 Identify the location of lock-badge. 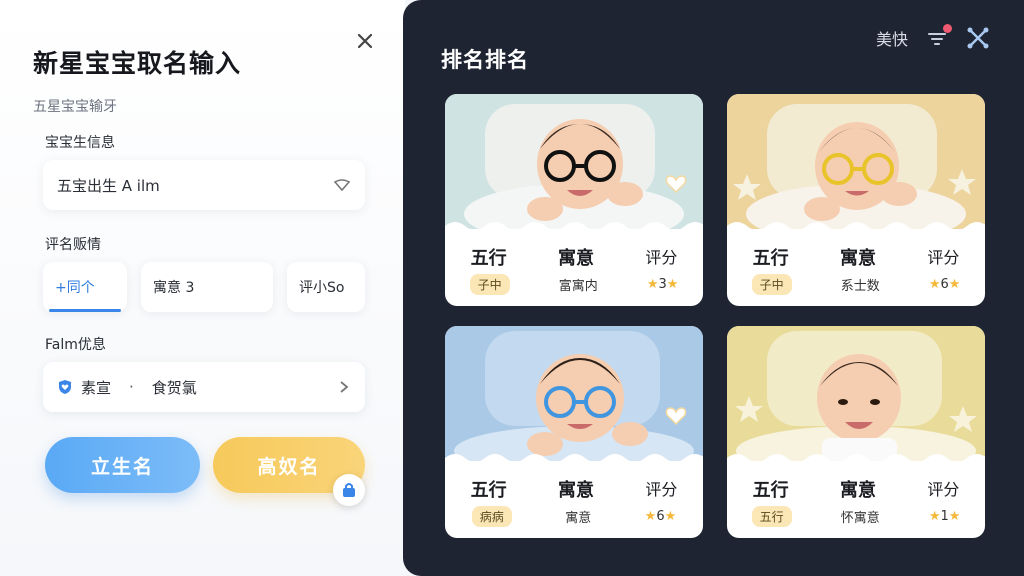
(349, 490).